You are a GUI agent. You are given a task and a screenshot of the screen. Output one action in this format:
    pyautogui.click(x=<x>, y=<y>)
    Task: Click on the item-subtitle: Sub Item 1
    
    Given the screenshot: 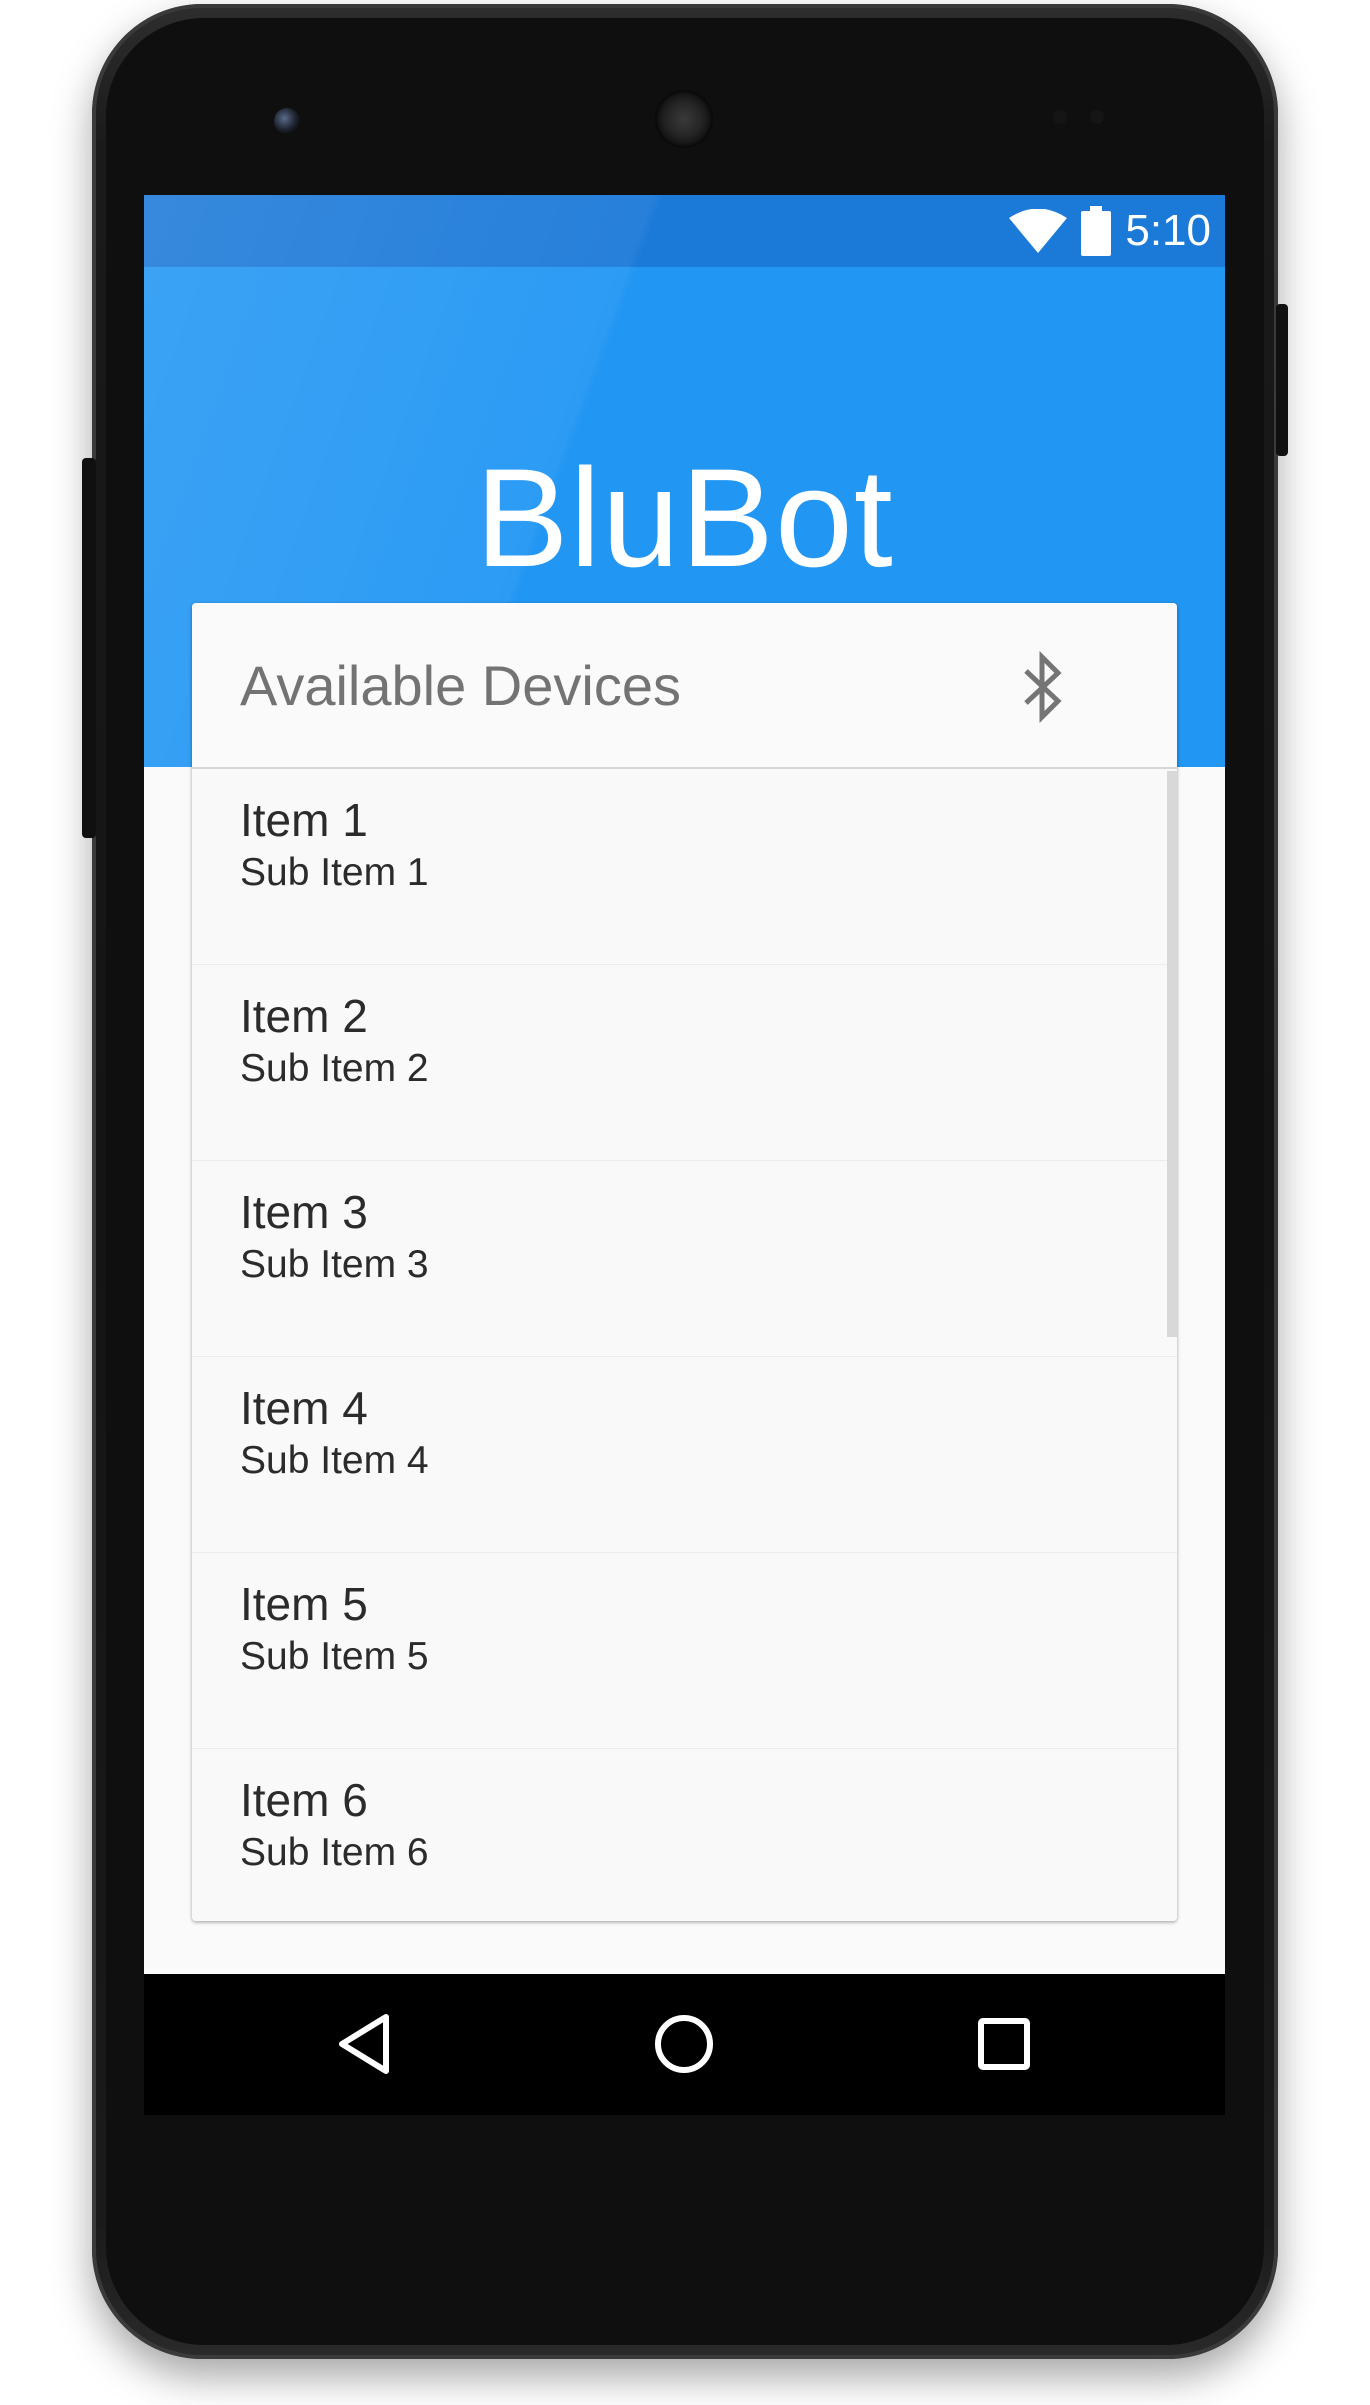 What is the action you would take?
    pyautogui.click(x=334, y=872)
    